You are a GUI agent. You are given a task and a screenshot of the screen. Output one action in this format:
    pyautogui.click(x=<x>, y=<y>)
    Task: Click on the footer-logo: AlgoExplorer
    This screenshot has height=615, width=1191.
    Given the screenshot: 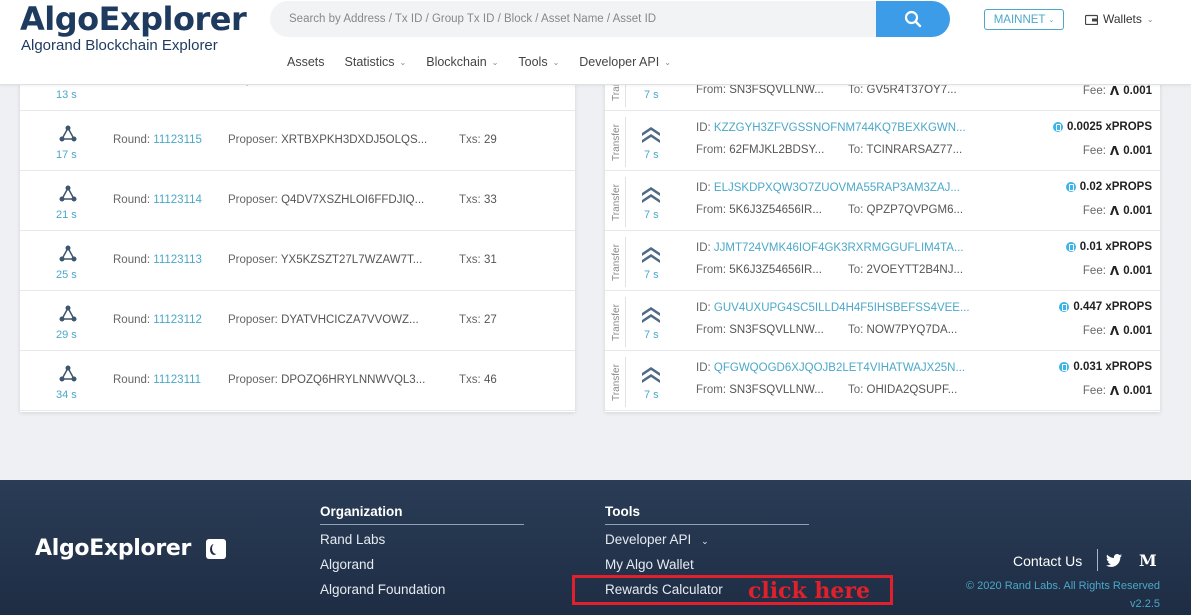 What is the action you would take?
    pyautogui.click(x=113, y=548)
    